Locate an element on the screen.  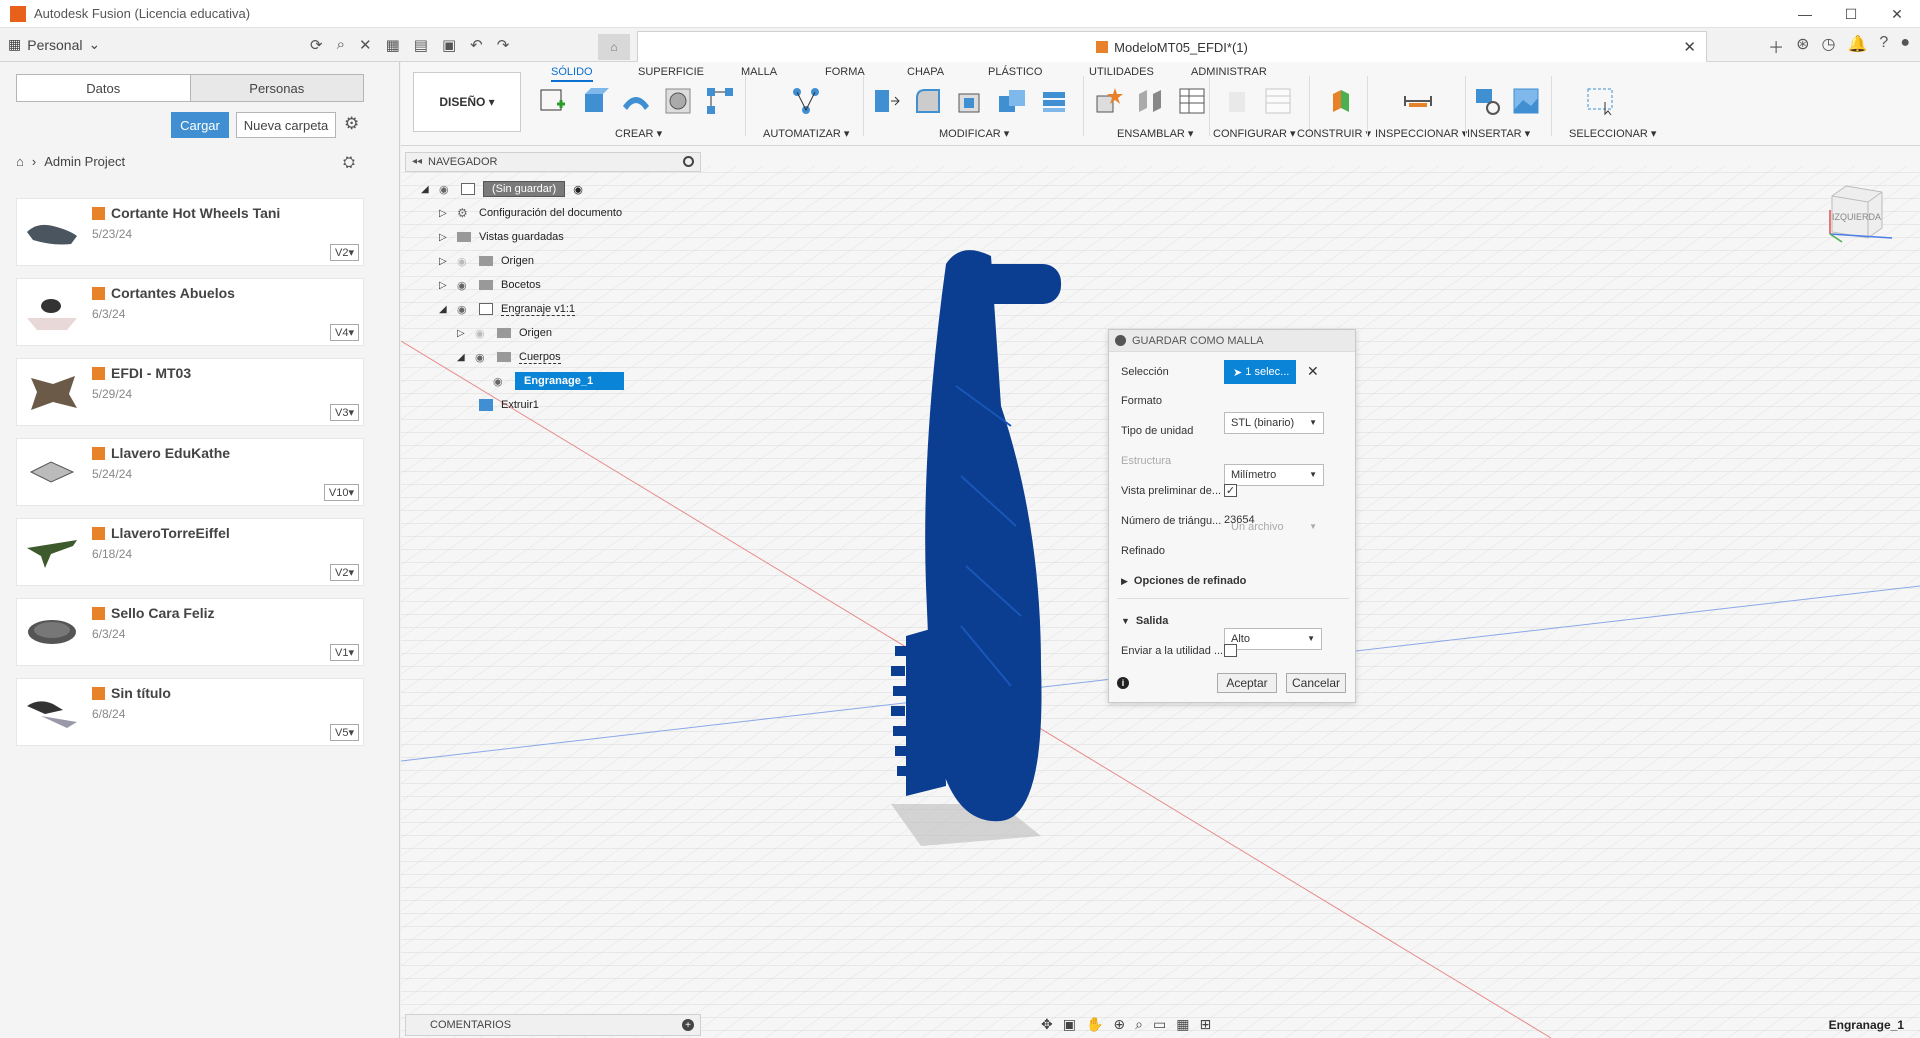
hole-icon is located at coordinates (678, 101).